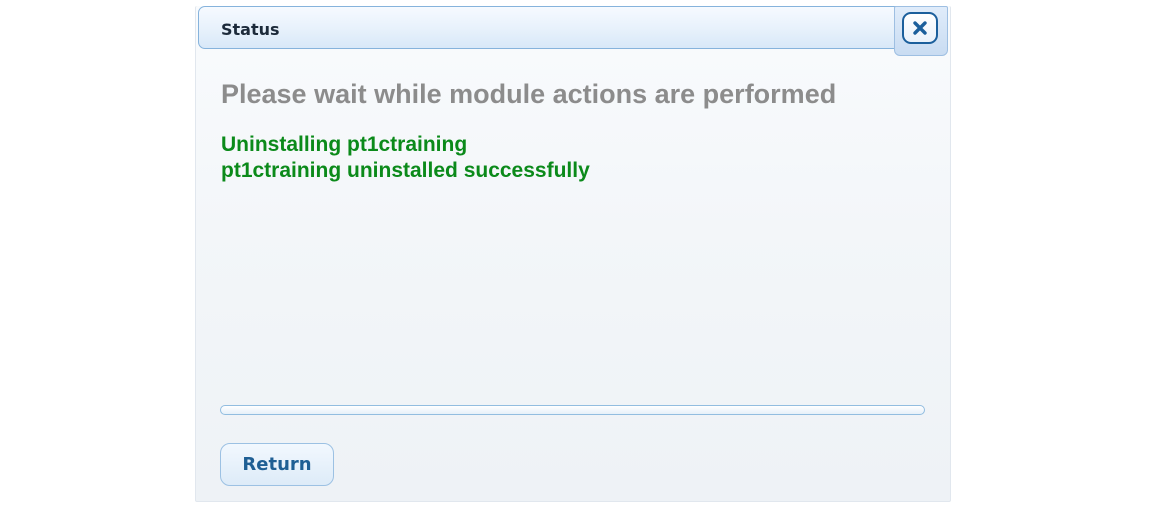 This screenshot has height=514, width=1156. Describe the element at coordinates (344, 144) in the screenshot. I see `log-line: Uninstalling pt1ctraining` at that location.